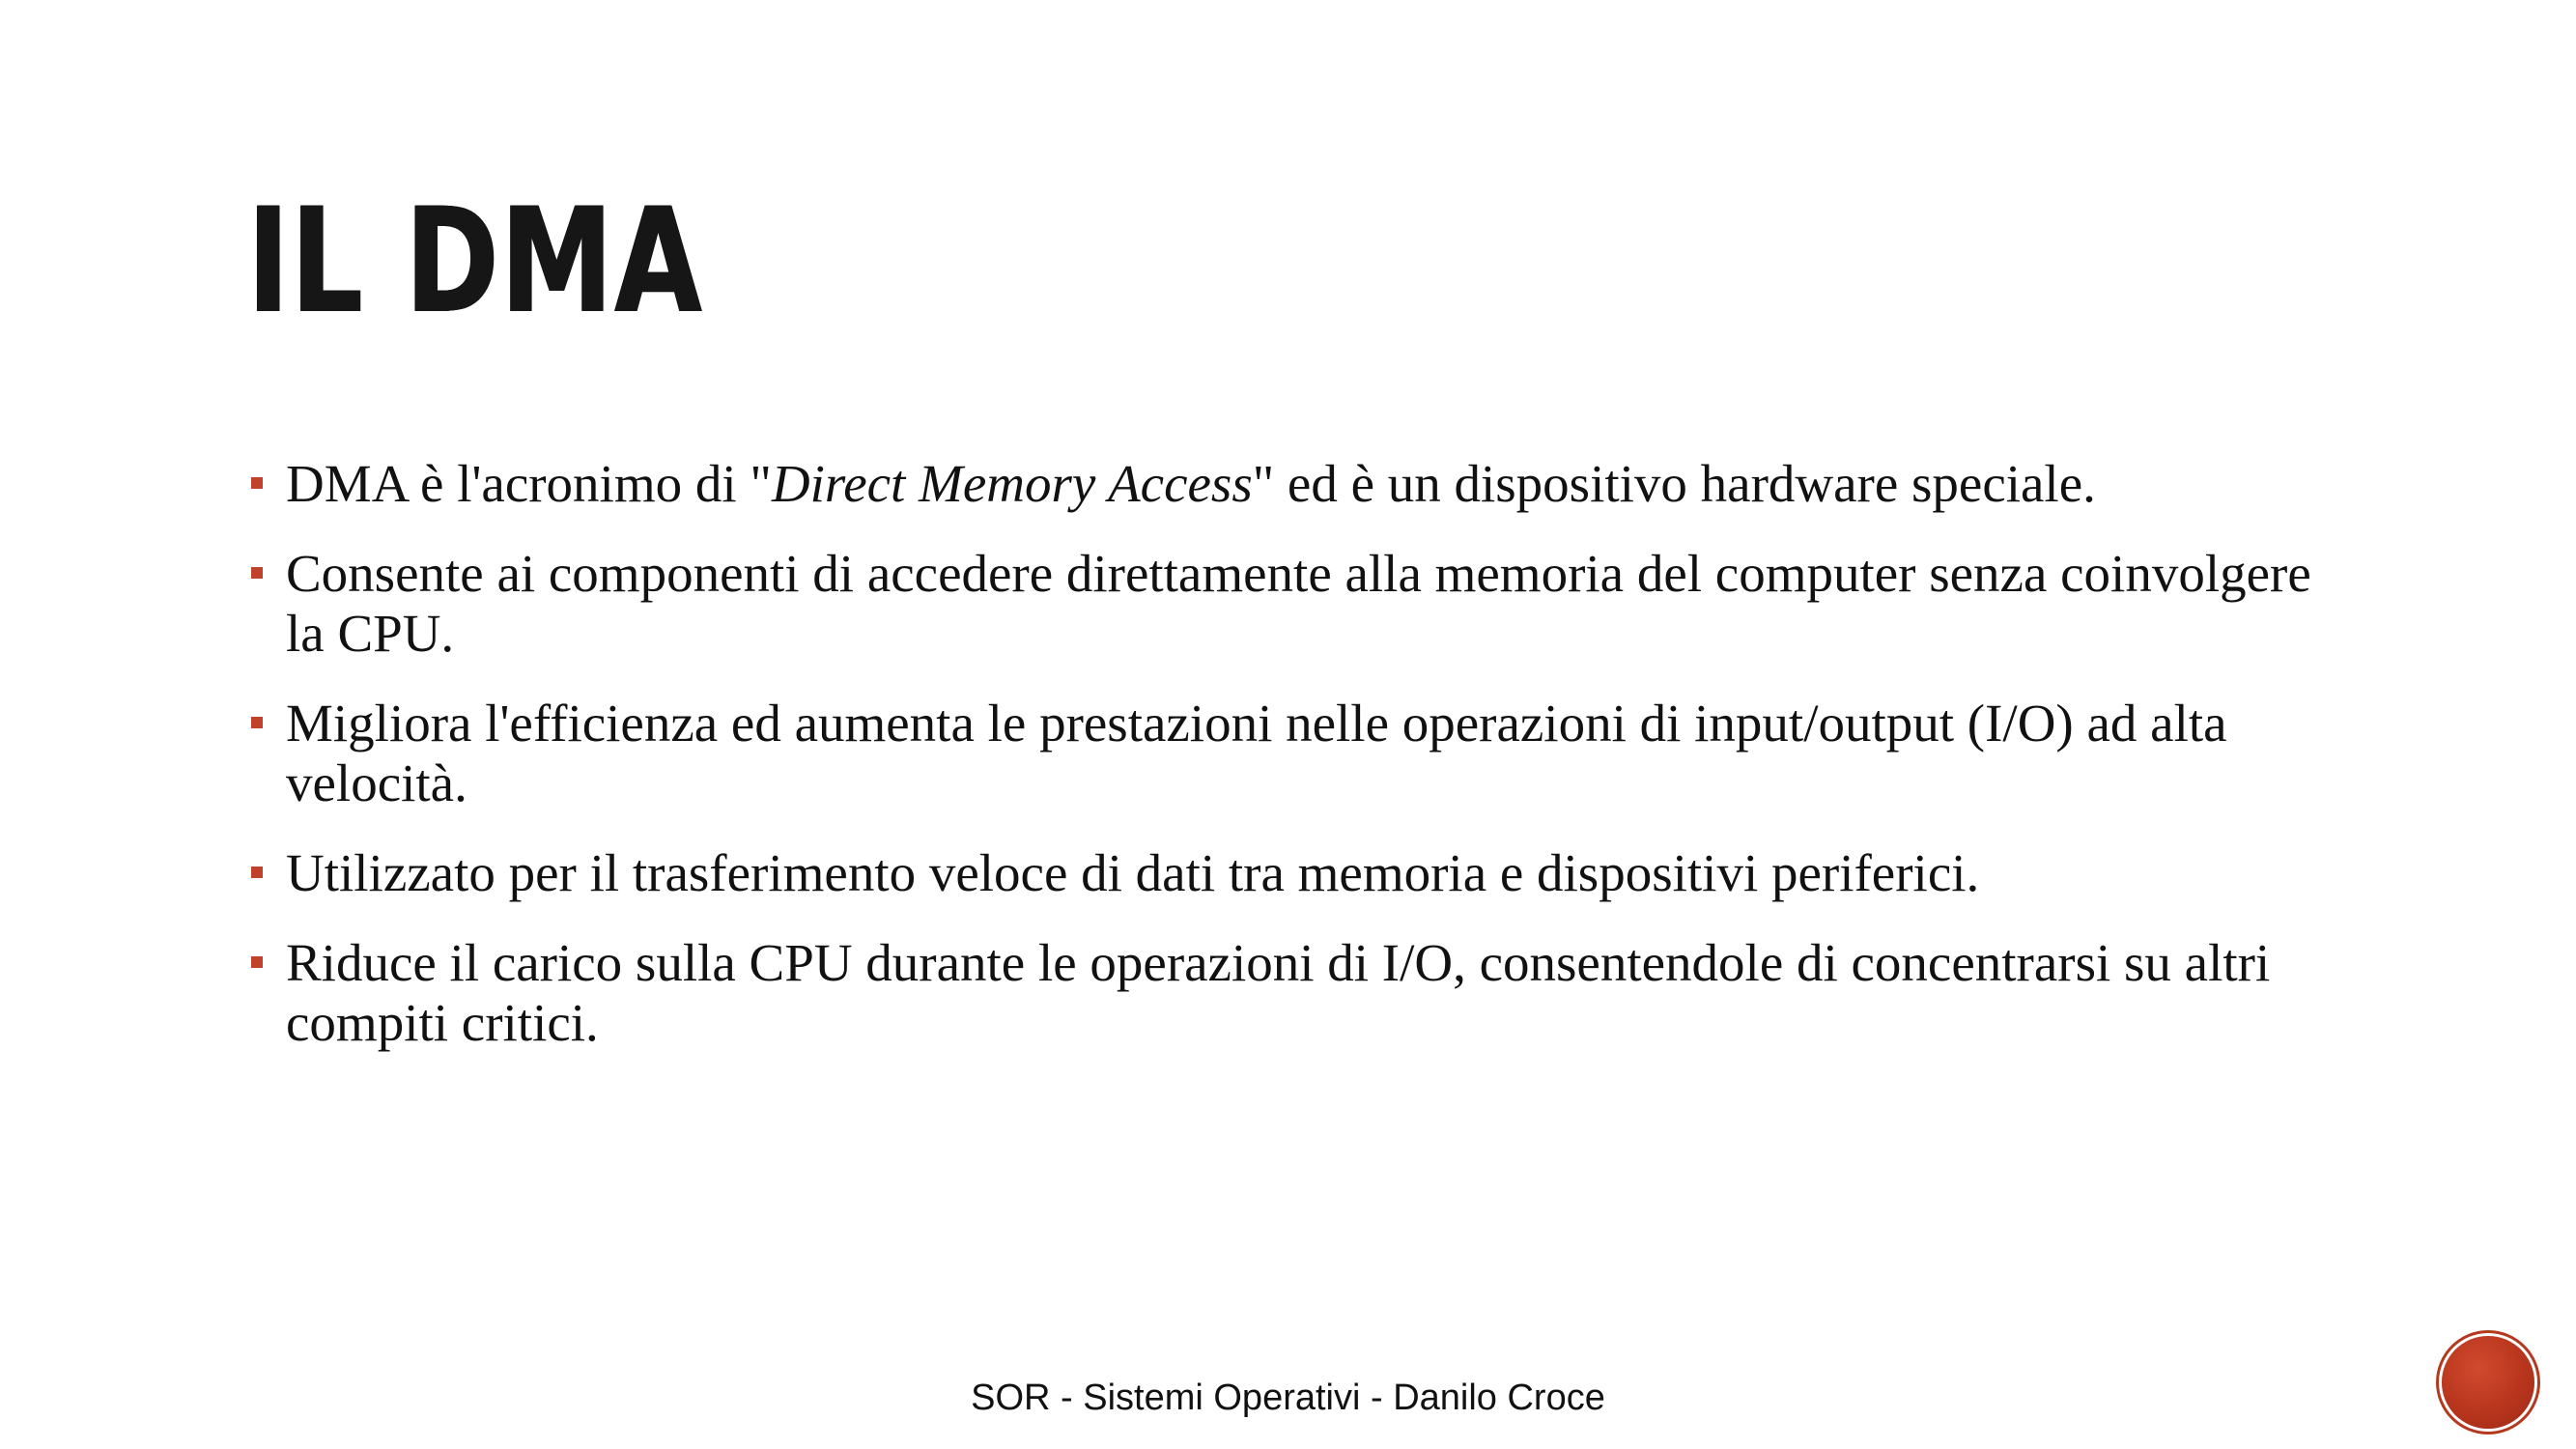  I want to click on slide-footer: SOR - Sistemi Operativi - Danilo Croce, so click(1288, 1398).